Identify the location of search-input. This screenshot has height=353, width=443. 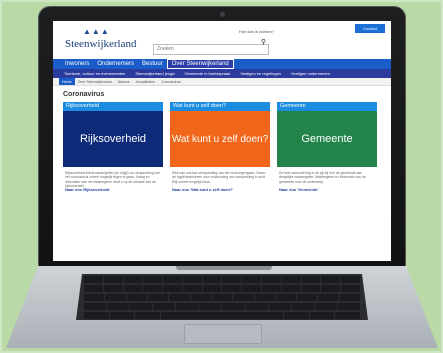
(211, 49).